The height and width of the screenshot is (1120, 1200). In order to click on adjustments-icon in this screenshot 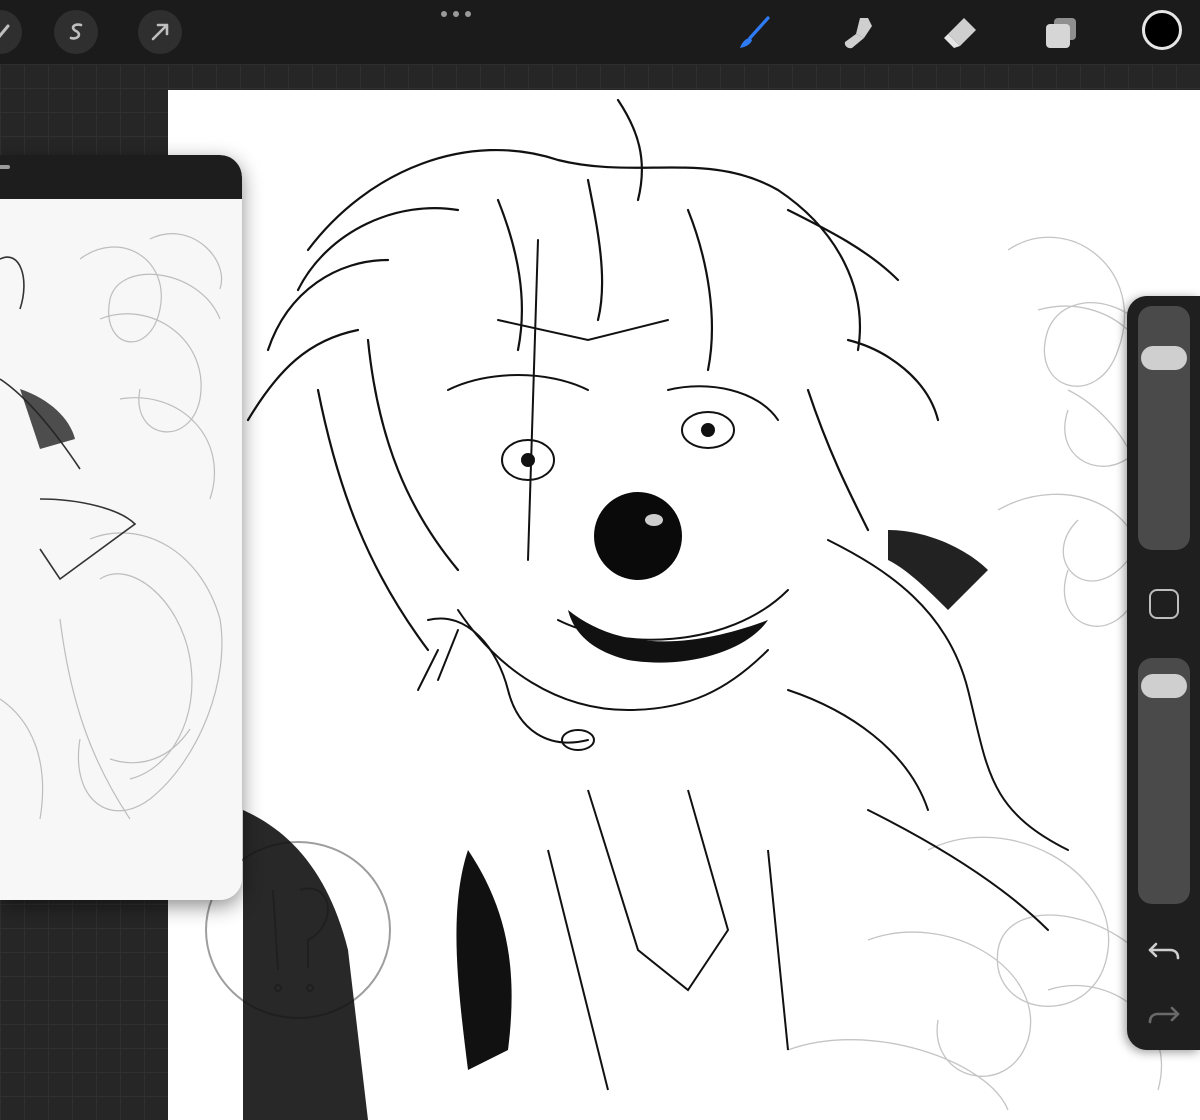, I will do `click(5, 31)`.